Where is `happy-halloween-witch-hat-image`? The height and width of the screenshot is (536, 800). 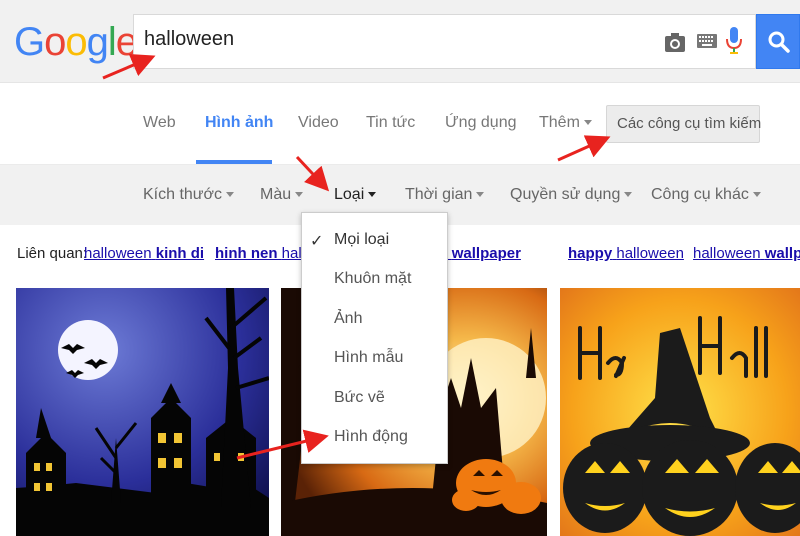 happy-halloween-witch-hat-image is located at coordinates (680, 412).